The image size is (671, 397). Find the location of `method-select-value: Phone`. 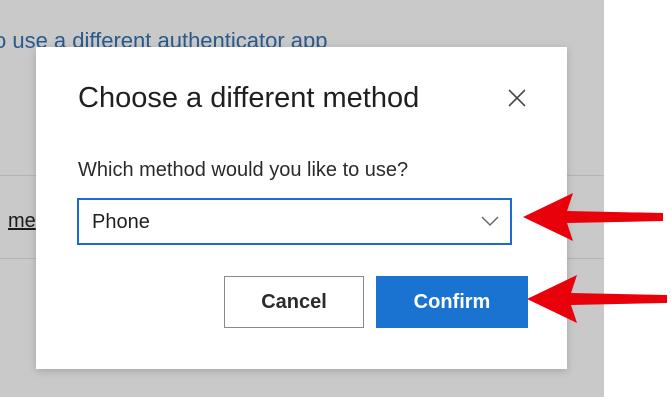

method-select-value: Phone is located at coordinates (121, 222).